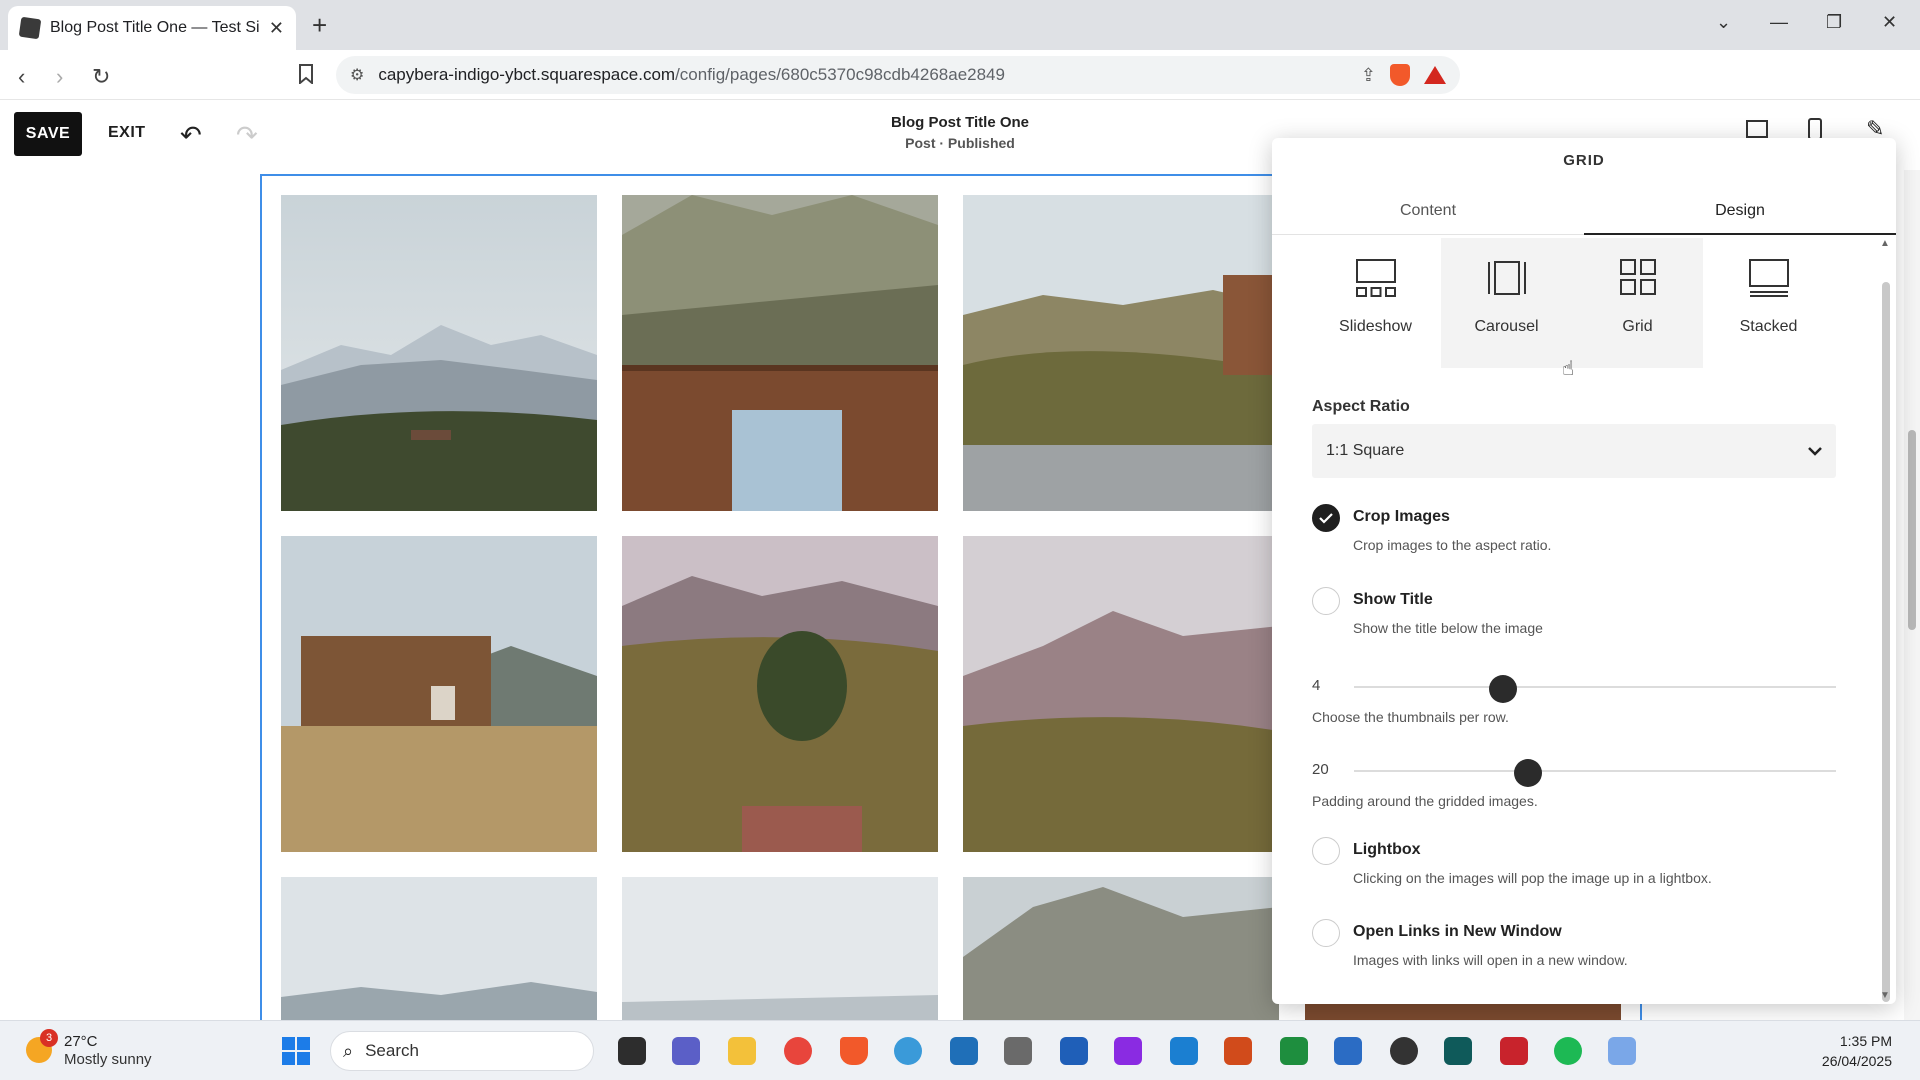  What do you see at coordinates (1574, 451) in the screenshot?
I see `aspect-ratio-select: 1:1 Square` at bounding box center [1574, 451].